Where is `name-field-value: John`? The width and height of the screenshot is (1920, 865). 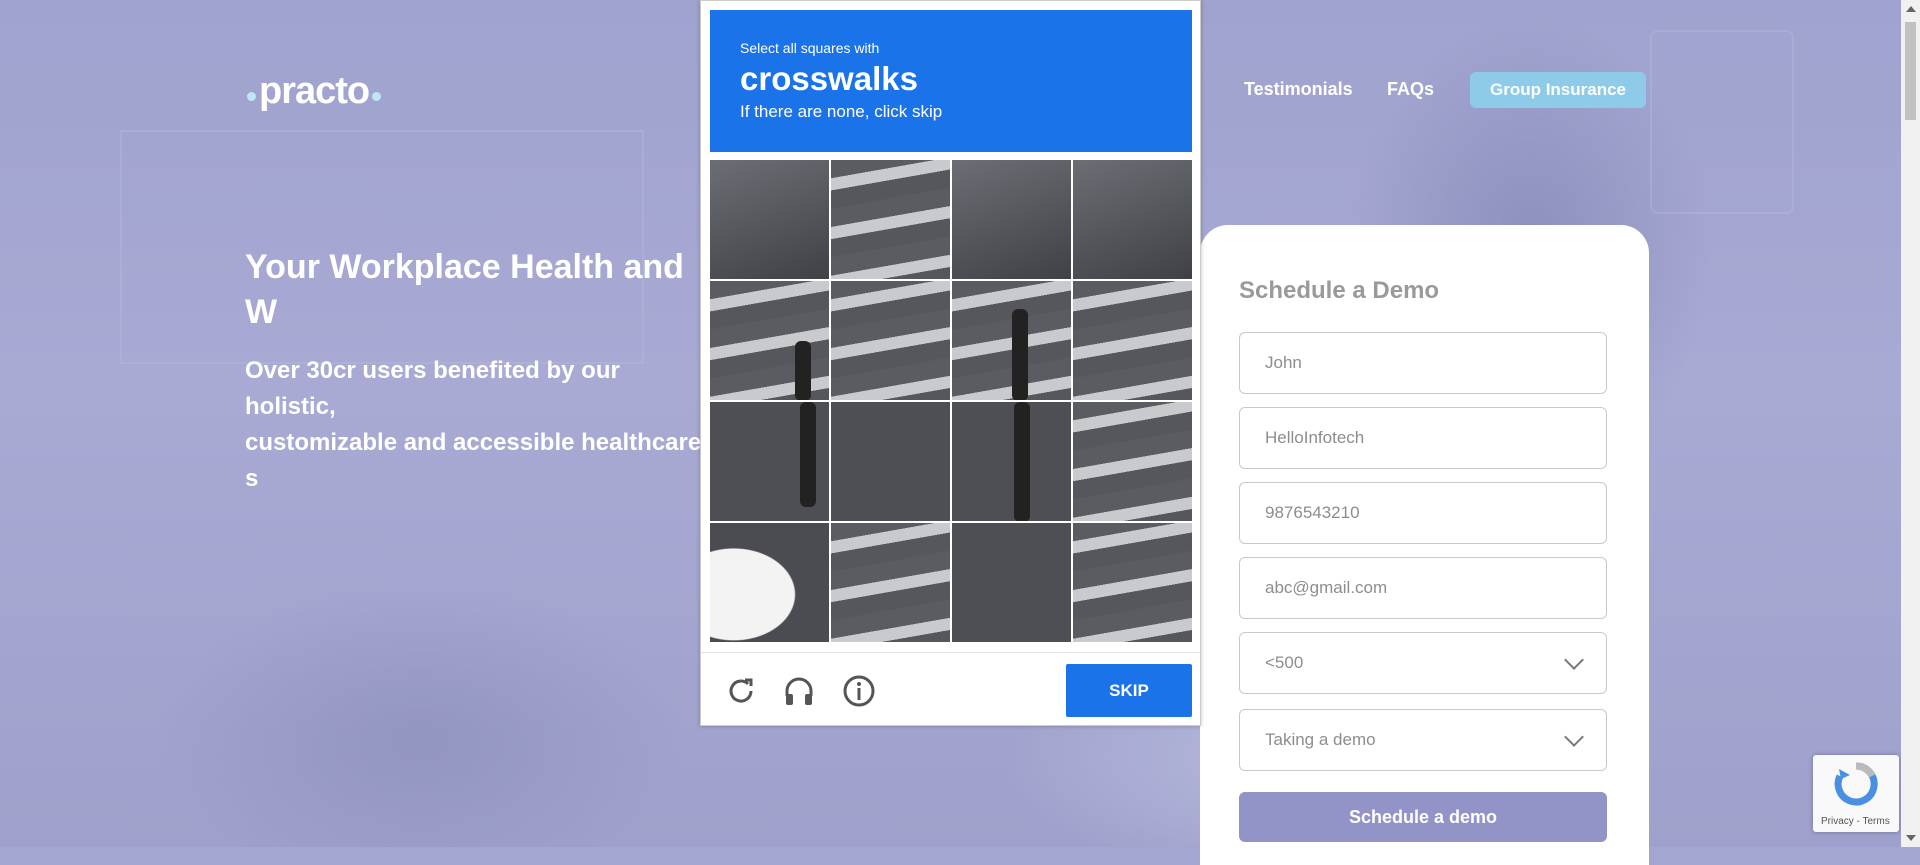
name-field-value: John is located at coordinates (1283, 362).